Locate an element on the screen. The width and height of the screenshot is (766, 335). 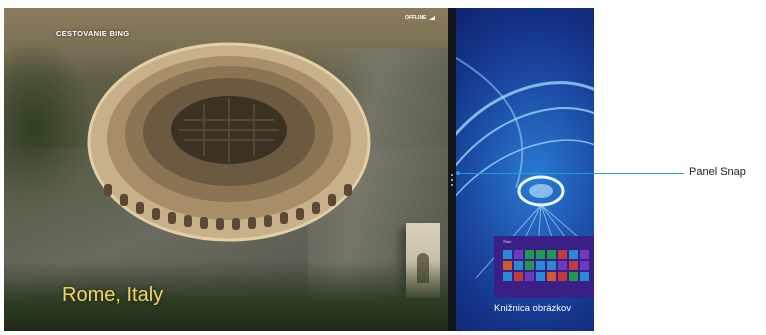
app-title: CESTOVANIE BING is located at coordinates (93, 33).